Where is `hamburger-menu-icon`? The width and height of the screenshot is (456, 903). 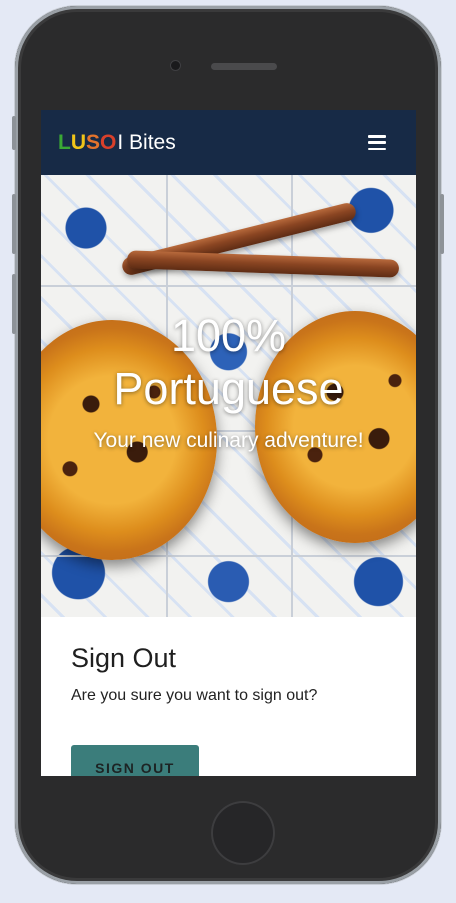 hamburger-menu-icon is located at coordinates (377, 142).